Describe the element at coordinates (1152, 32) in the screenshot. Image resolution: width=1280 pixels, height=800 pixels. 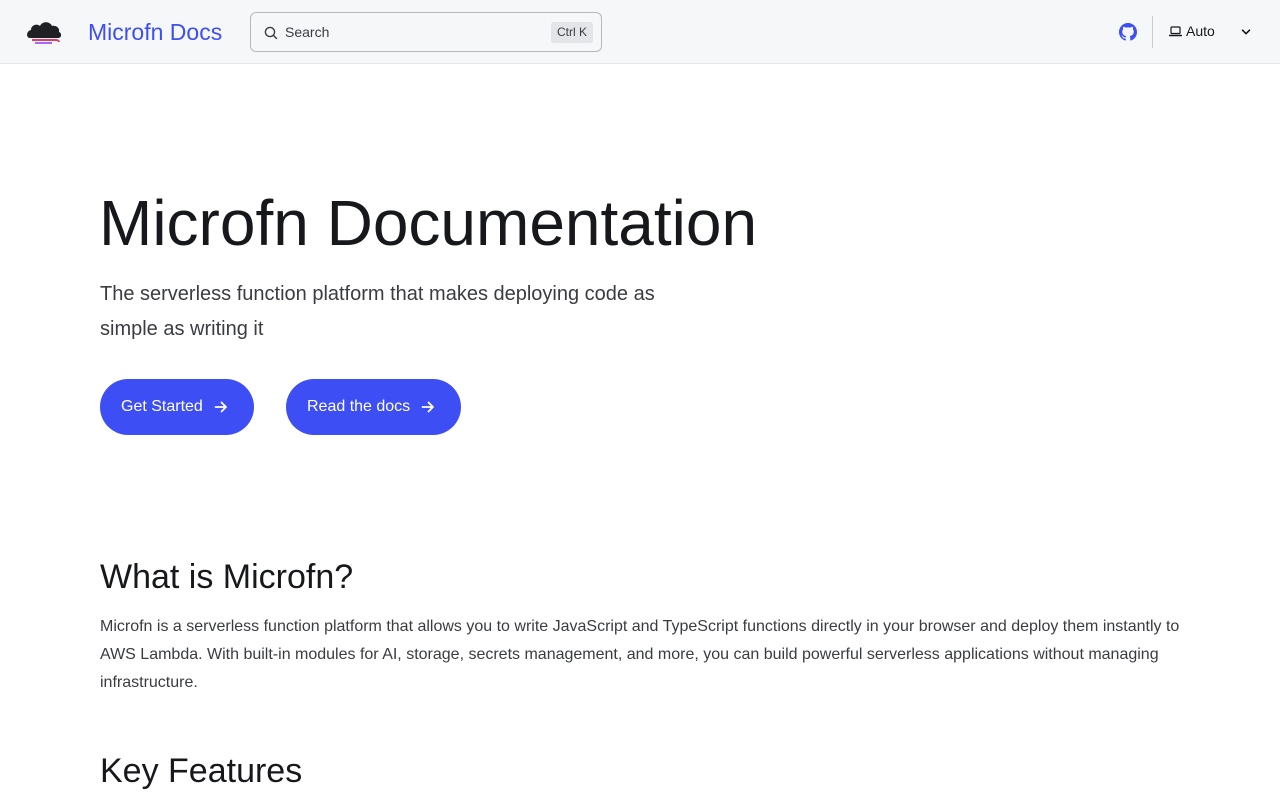
I see `header-divider` at that location.